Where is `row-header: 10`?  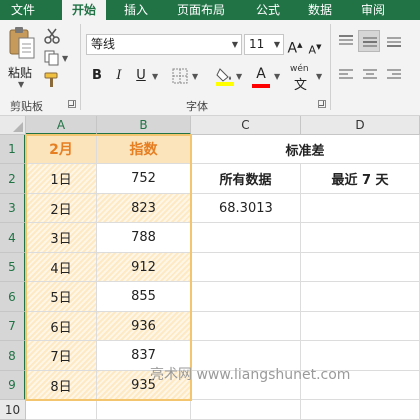
row-header: 10 is located at coordinates (13, 410).